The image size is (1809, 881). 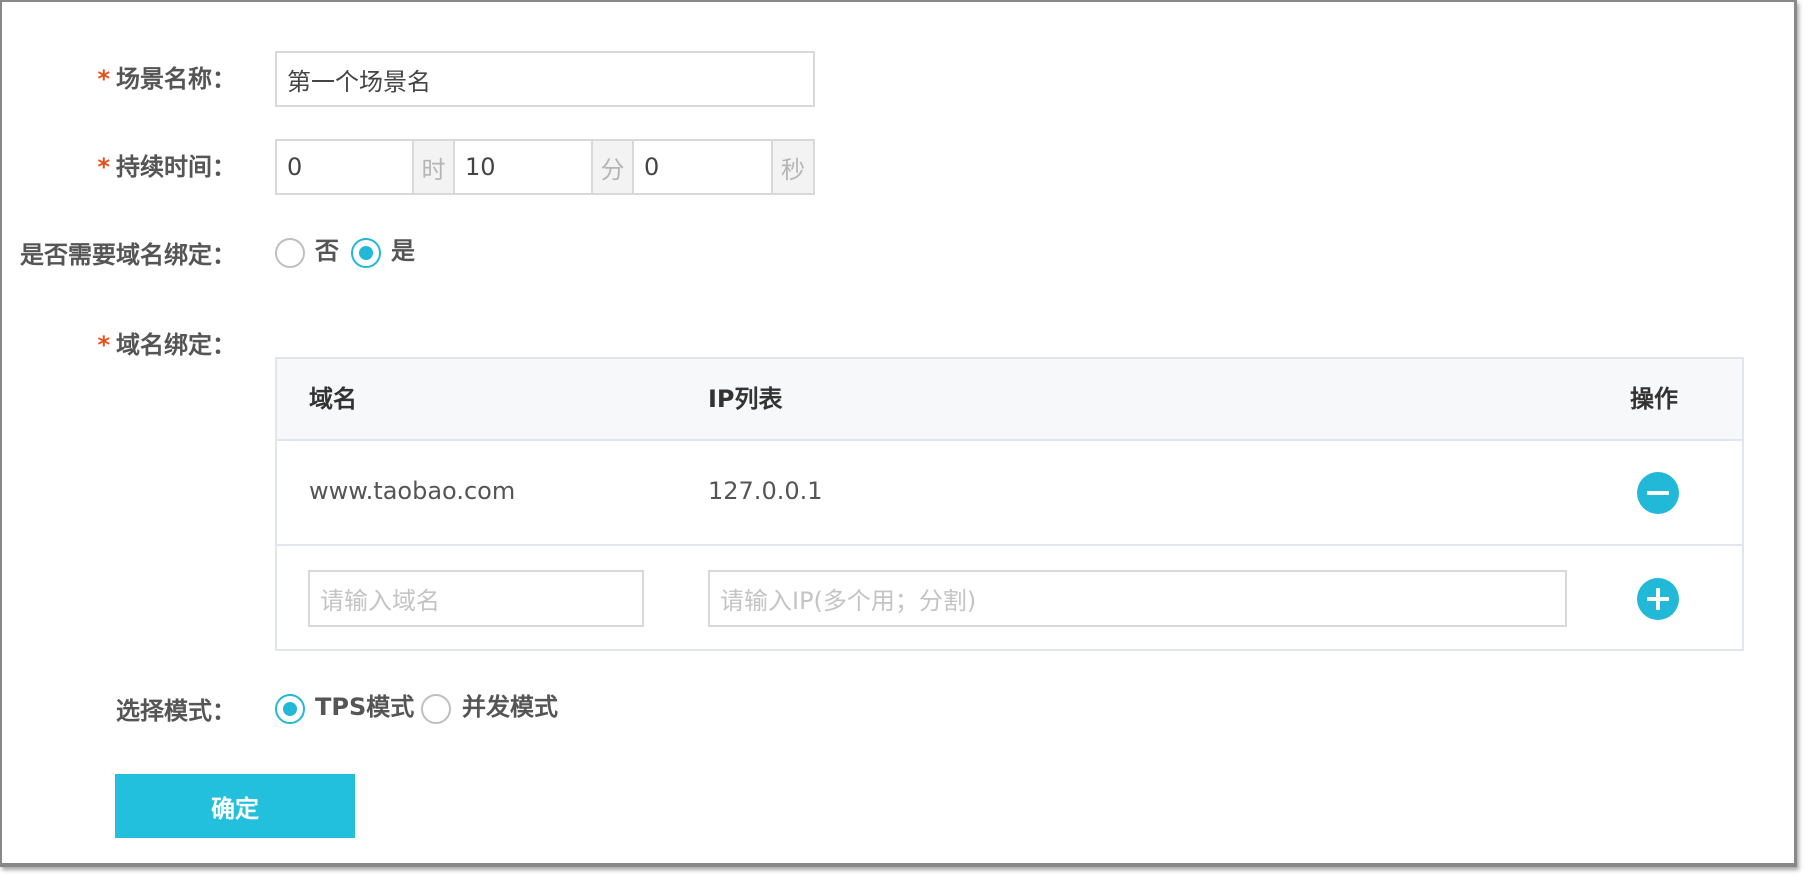 I want to click on seconds-unit: 秒, so click(x=793, y=169).